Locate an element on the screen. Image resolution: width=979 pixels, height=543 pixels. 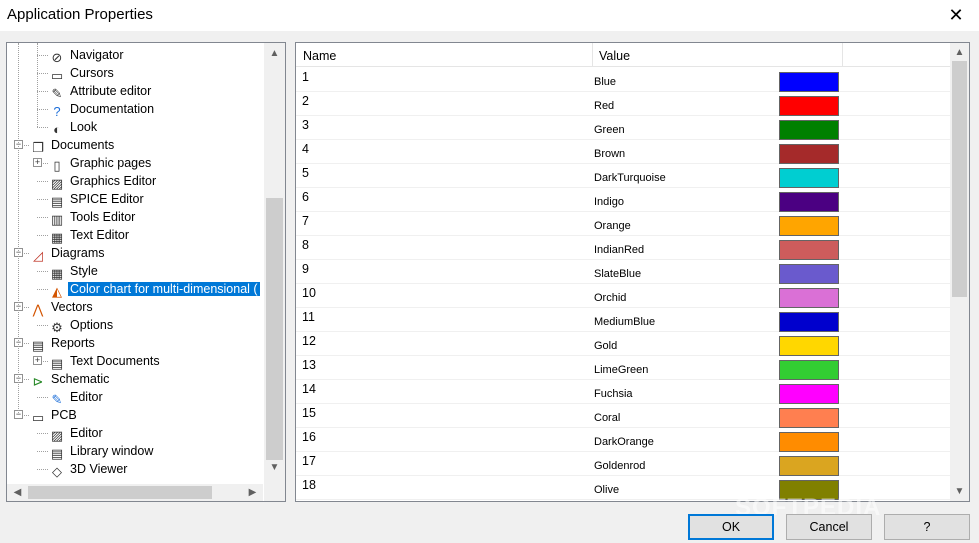
tree-item: ▥ Tools Editor is located at coordinates (93, 217).